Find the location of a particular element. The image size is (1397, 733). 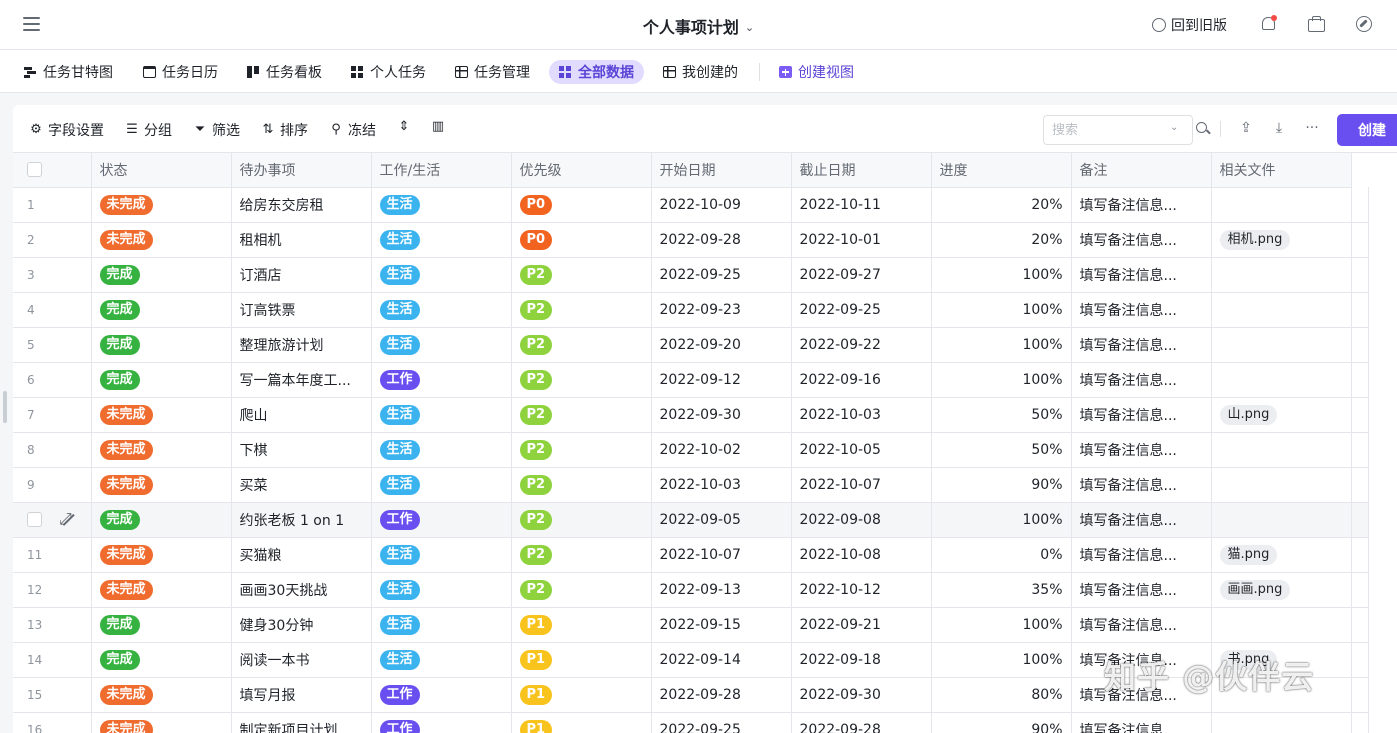

file-chip: 山.png is located at coordinates (1248, 414).